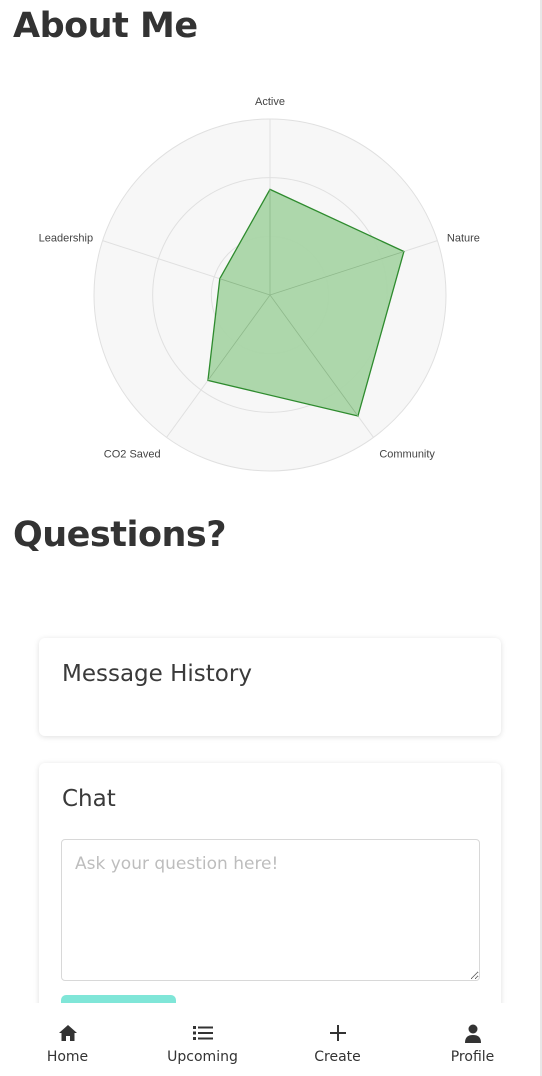 The height and width of the screenshot is (1076, 542). I want to click on radar-axis-label: Active, so click(270, 102).